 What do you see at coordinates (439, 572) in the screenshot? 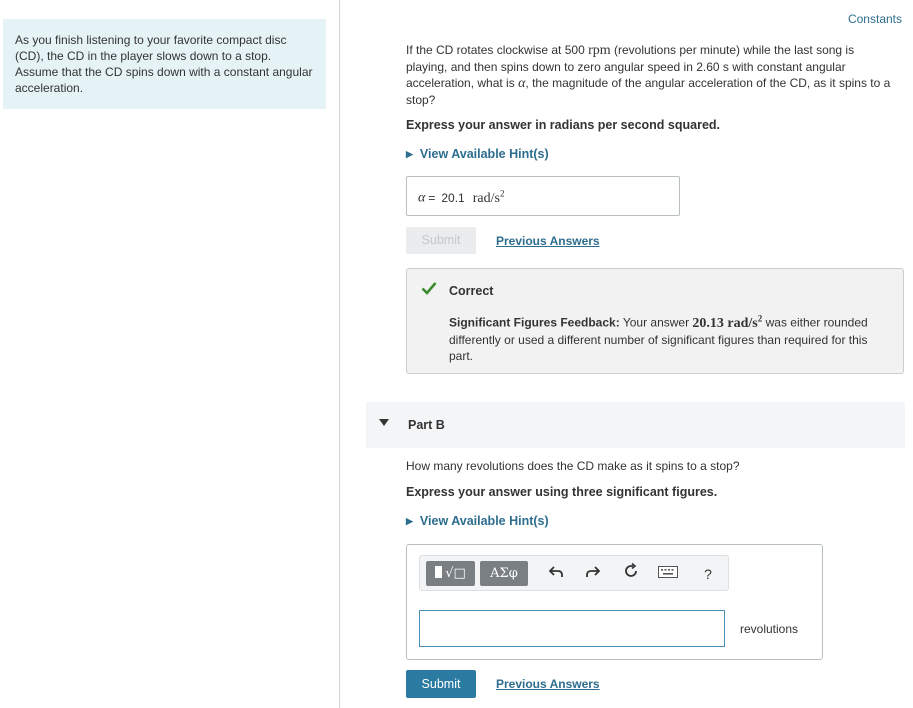
I see `template-block-icon` at bounding box center [439, 572].